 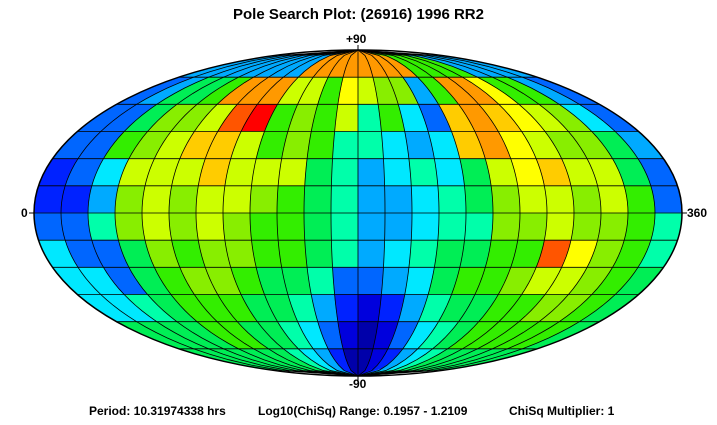 What do you see at coordinates (157, 411) in the screenshot?
I see `period-text: Period: 10.31974338 hrs` at bounding box center [157, 411].